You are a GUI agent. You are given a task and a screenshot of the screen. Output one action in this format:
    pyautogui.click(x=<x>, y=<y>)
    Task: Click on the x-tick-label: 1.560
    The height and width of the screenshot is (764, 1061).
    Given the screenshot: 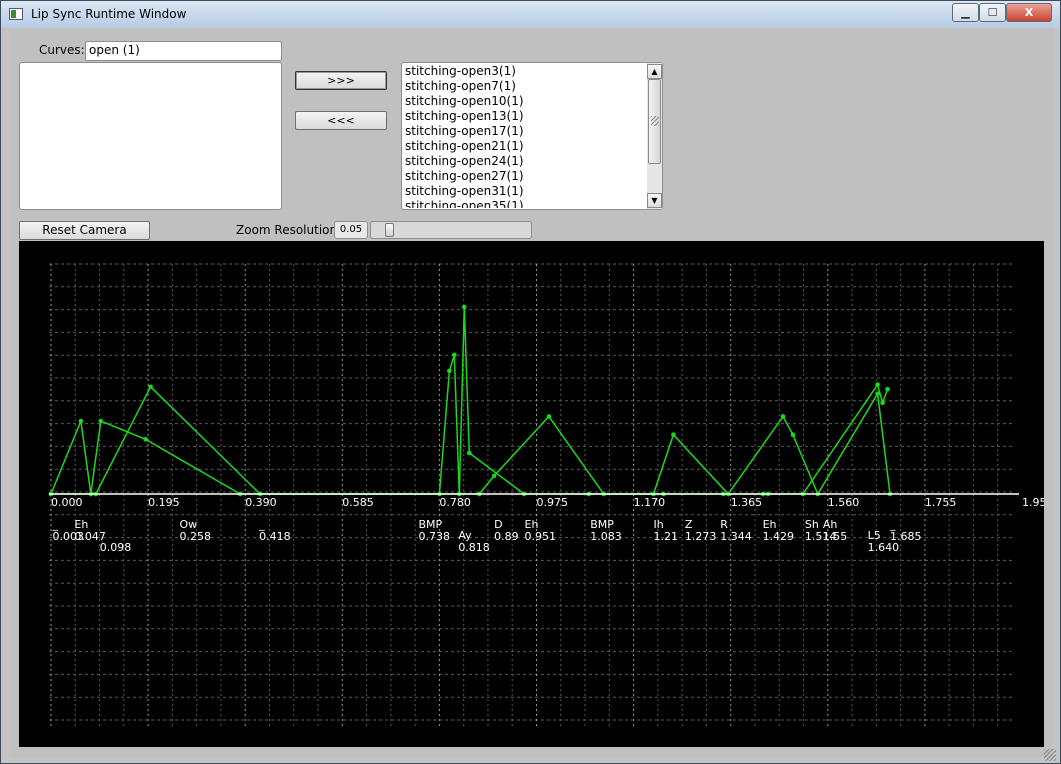 What is the action you would take?
    pyautogui.click(x=844, y=502)
    